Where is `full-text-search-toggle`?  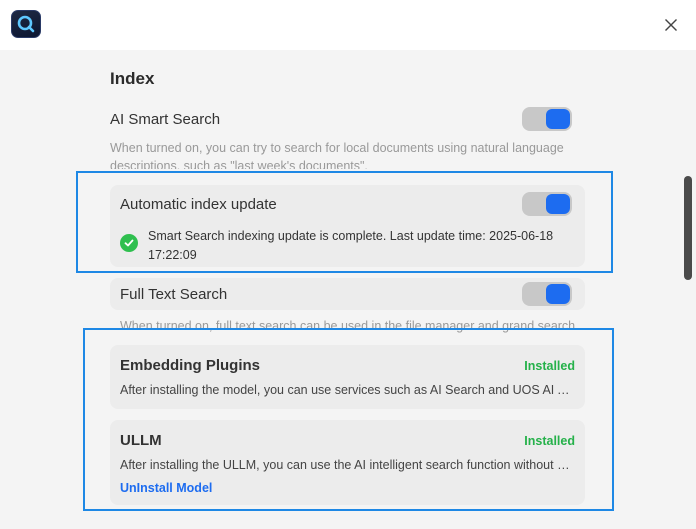 full-text-search-toggle is located at coordinates (547, 294).